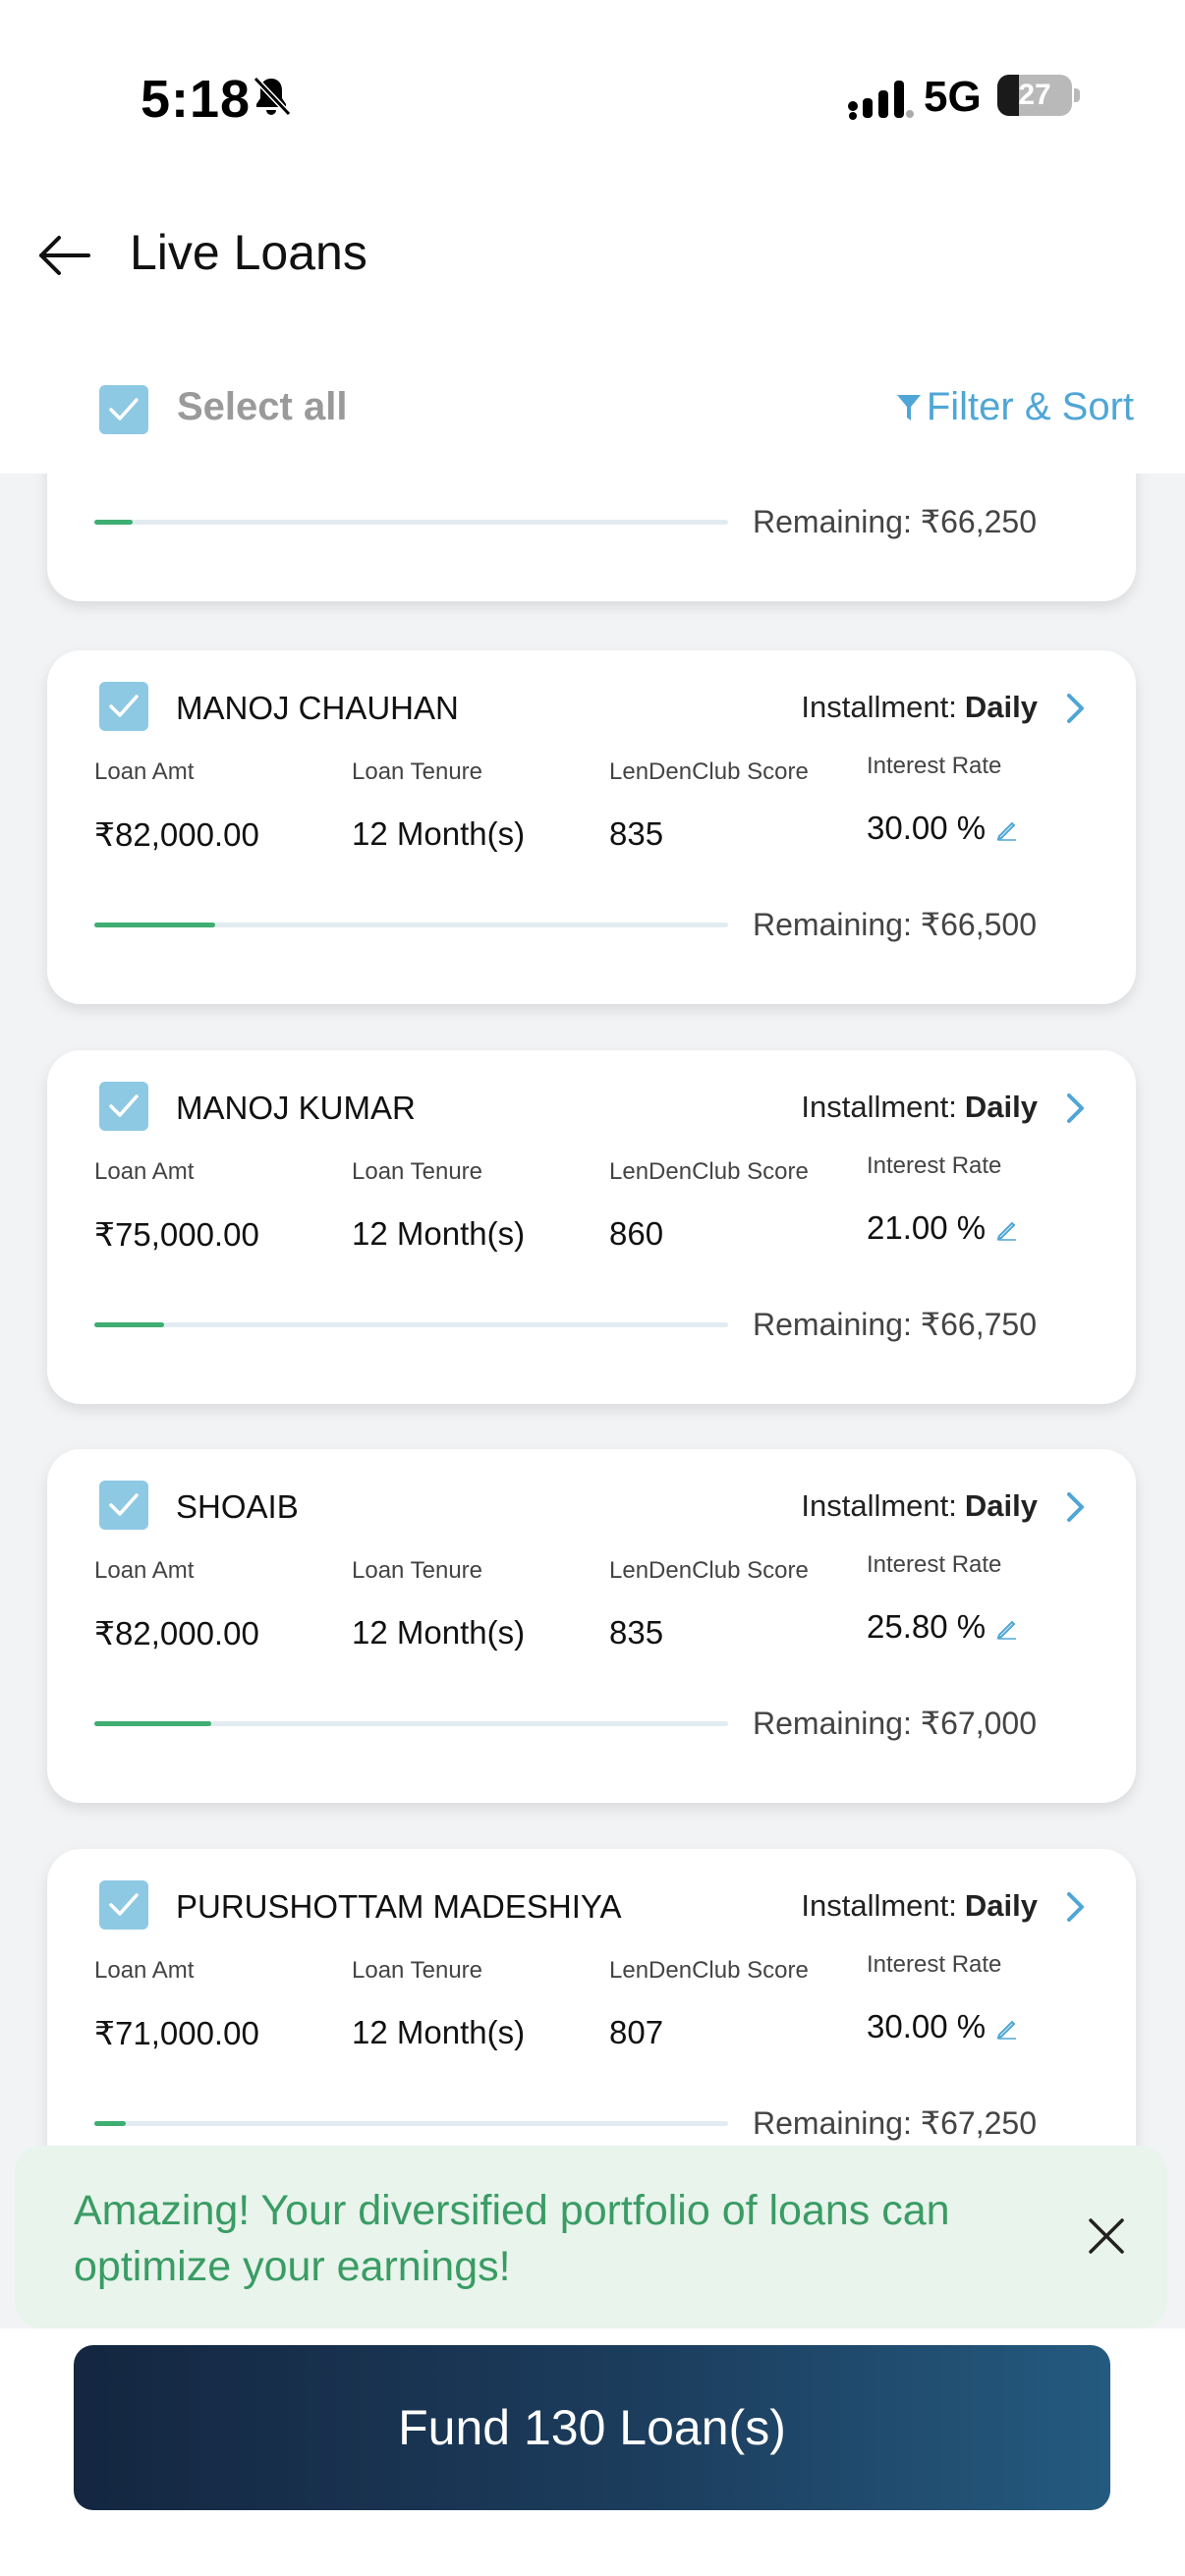 This screenshot has height=2576, width=1185. I want to click on bottom-action-bar: Fund 130 Loan(s), so click(592, 2452).